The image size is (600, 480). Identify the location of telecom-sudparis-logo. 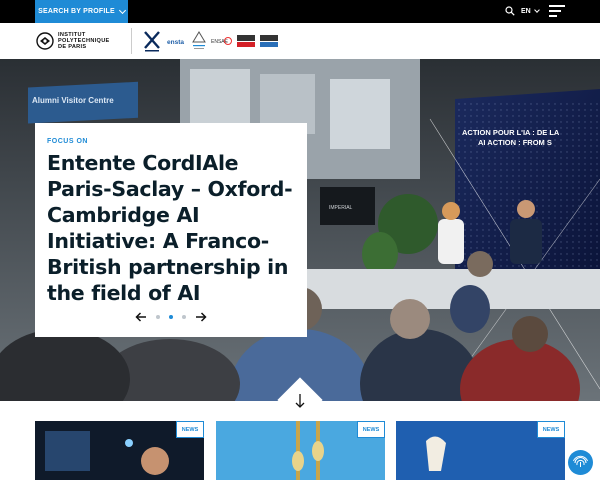
(269, 41).